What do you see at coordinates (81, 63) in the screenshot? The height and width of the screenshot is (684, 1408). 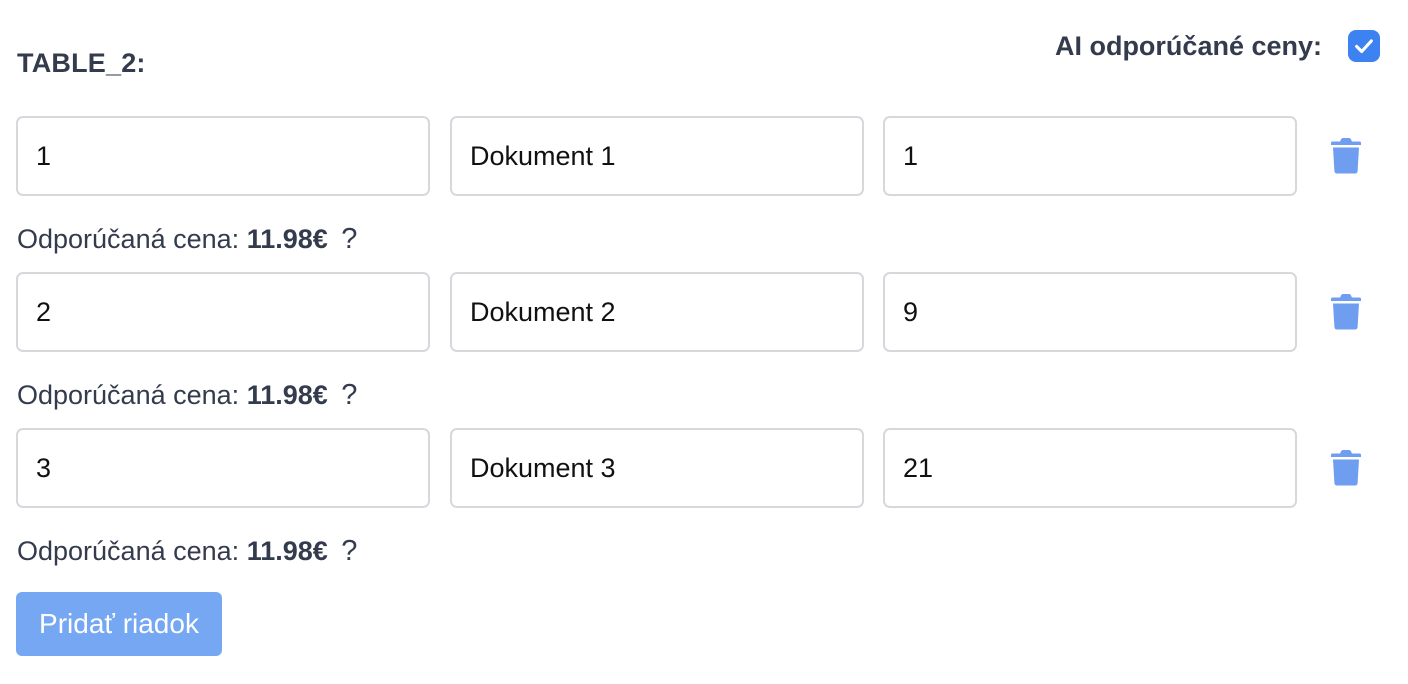 I see `table-title: TABLE_2:` at bounding box center [81, 63].